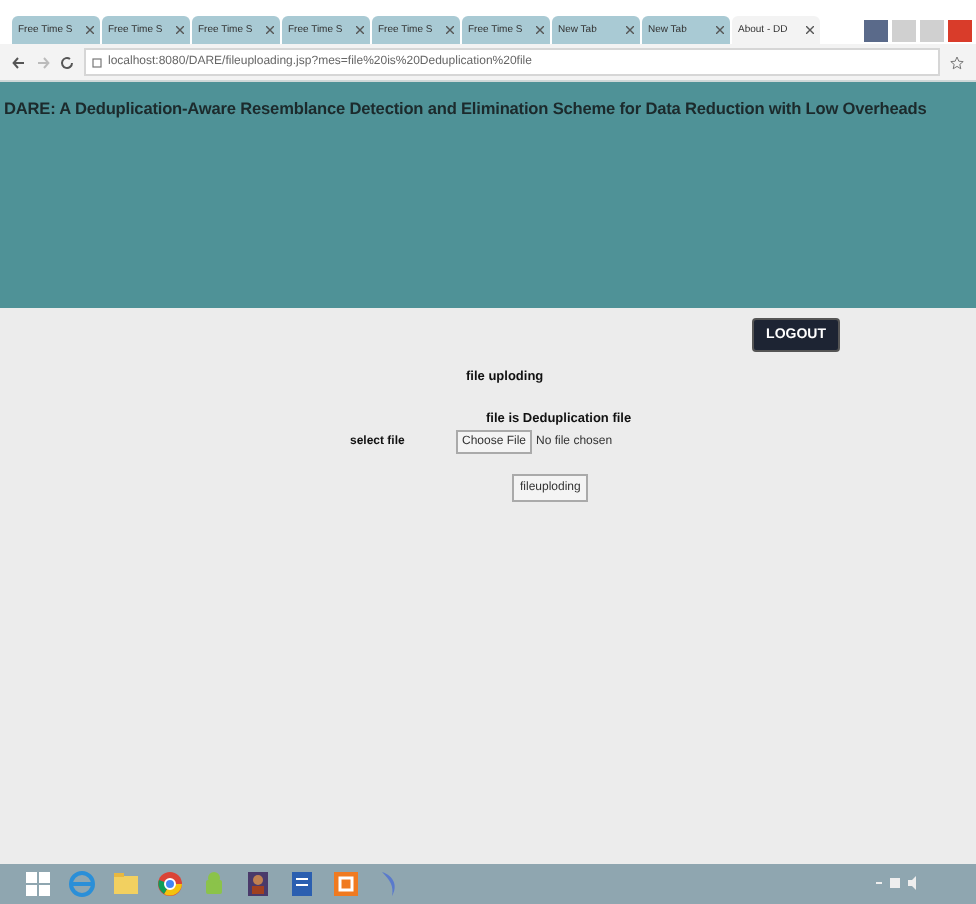 This screenshot has width=976, height=904. Describe the element at coordinates (97, 62) in the screenshot. I see `page-icon` at that location.